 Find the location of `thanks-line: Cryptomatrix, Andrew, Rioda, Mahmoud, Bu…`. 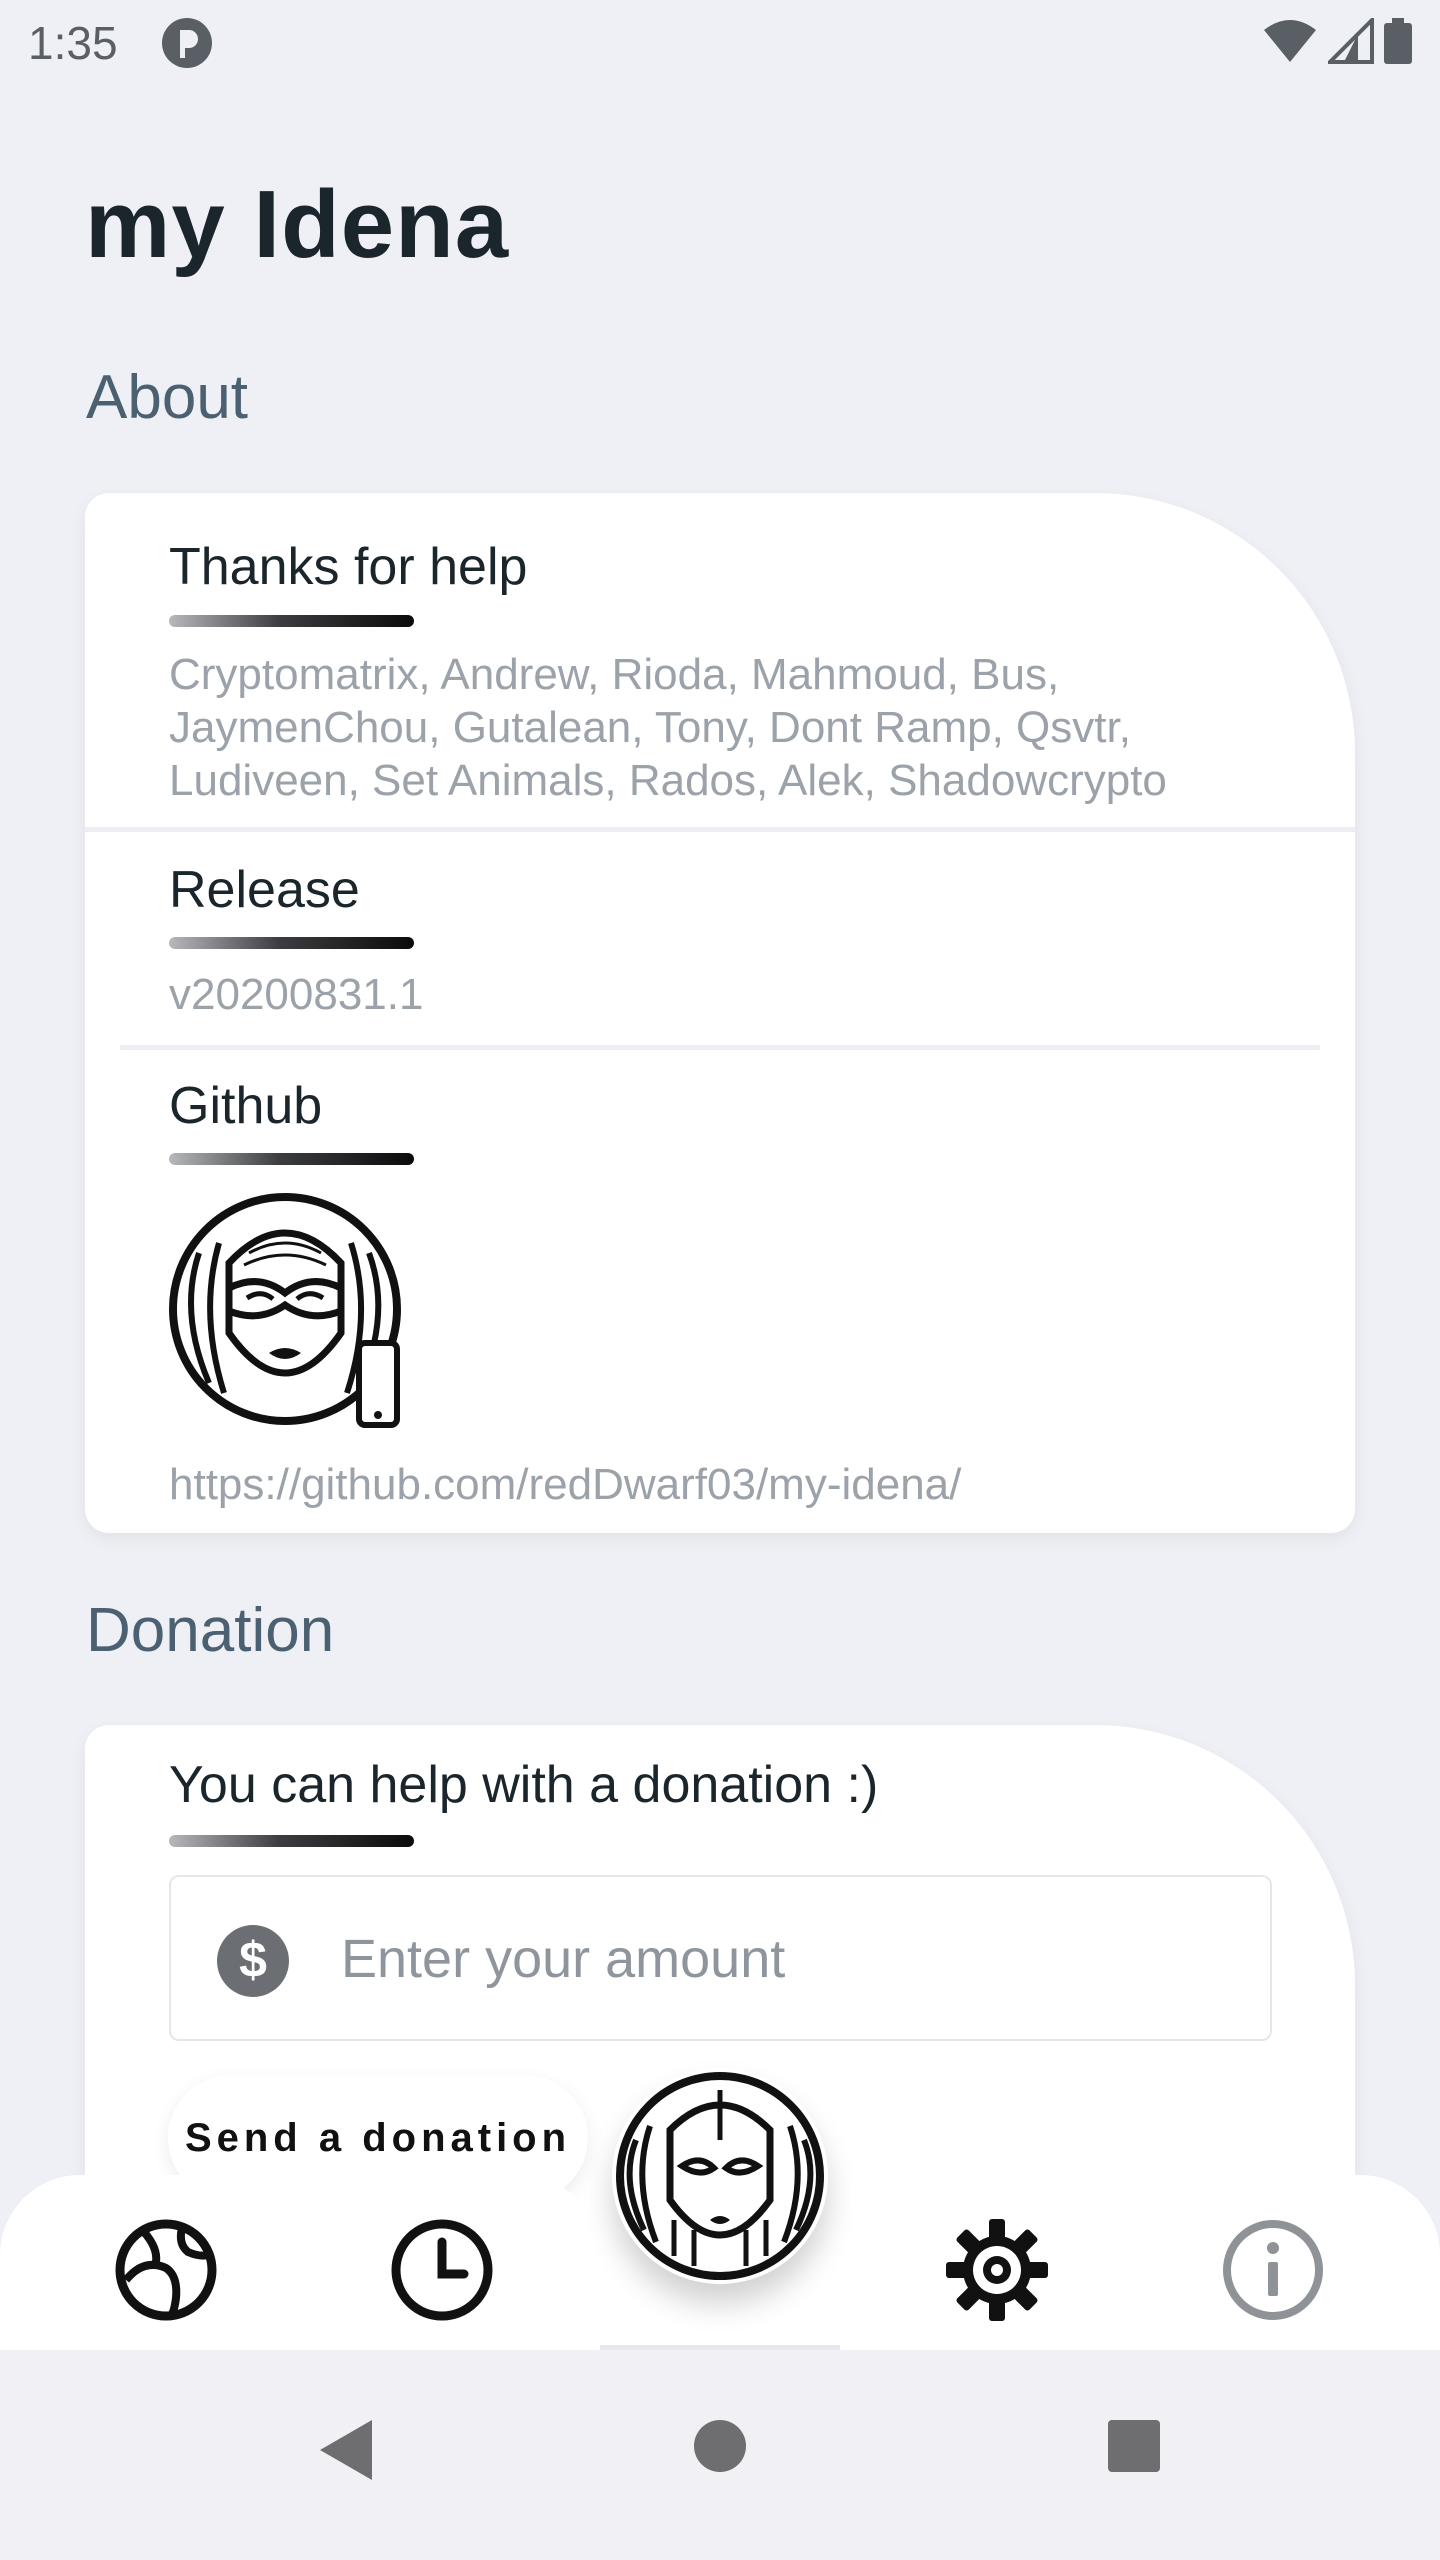

thanks-line: Cryptomatrix, Andrew, Rioda, Mahmoud, Bu… is located at coordinates (614, 674).